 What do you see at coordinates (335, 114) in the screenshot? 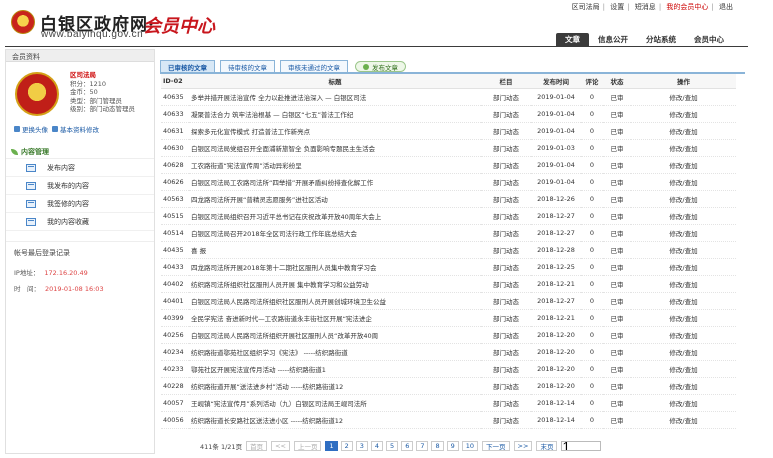
I see `row-title-link: 凝聚普法合力 筑牢法治根基 — 白银区“七五”普法工作纪` at bounding box center [335, 114].